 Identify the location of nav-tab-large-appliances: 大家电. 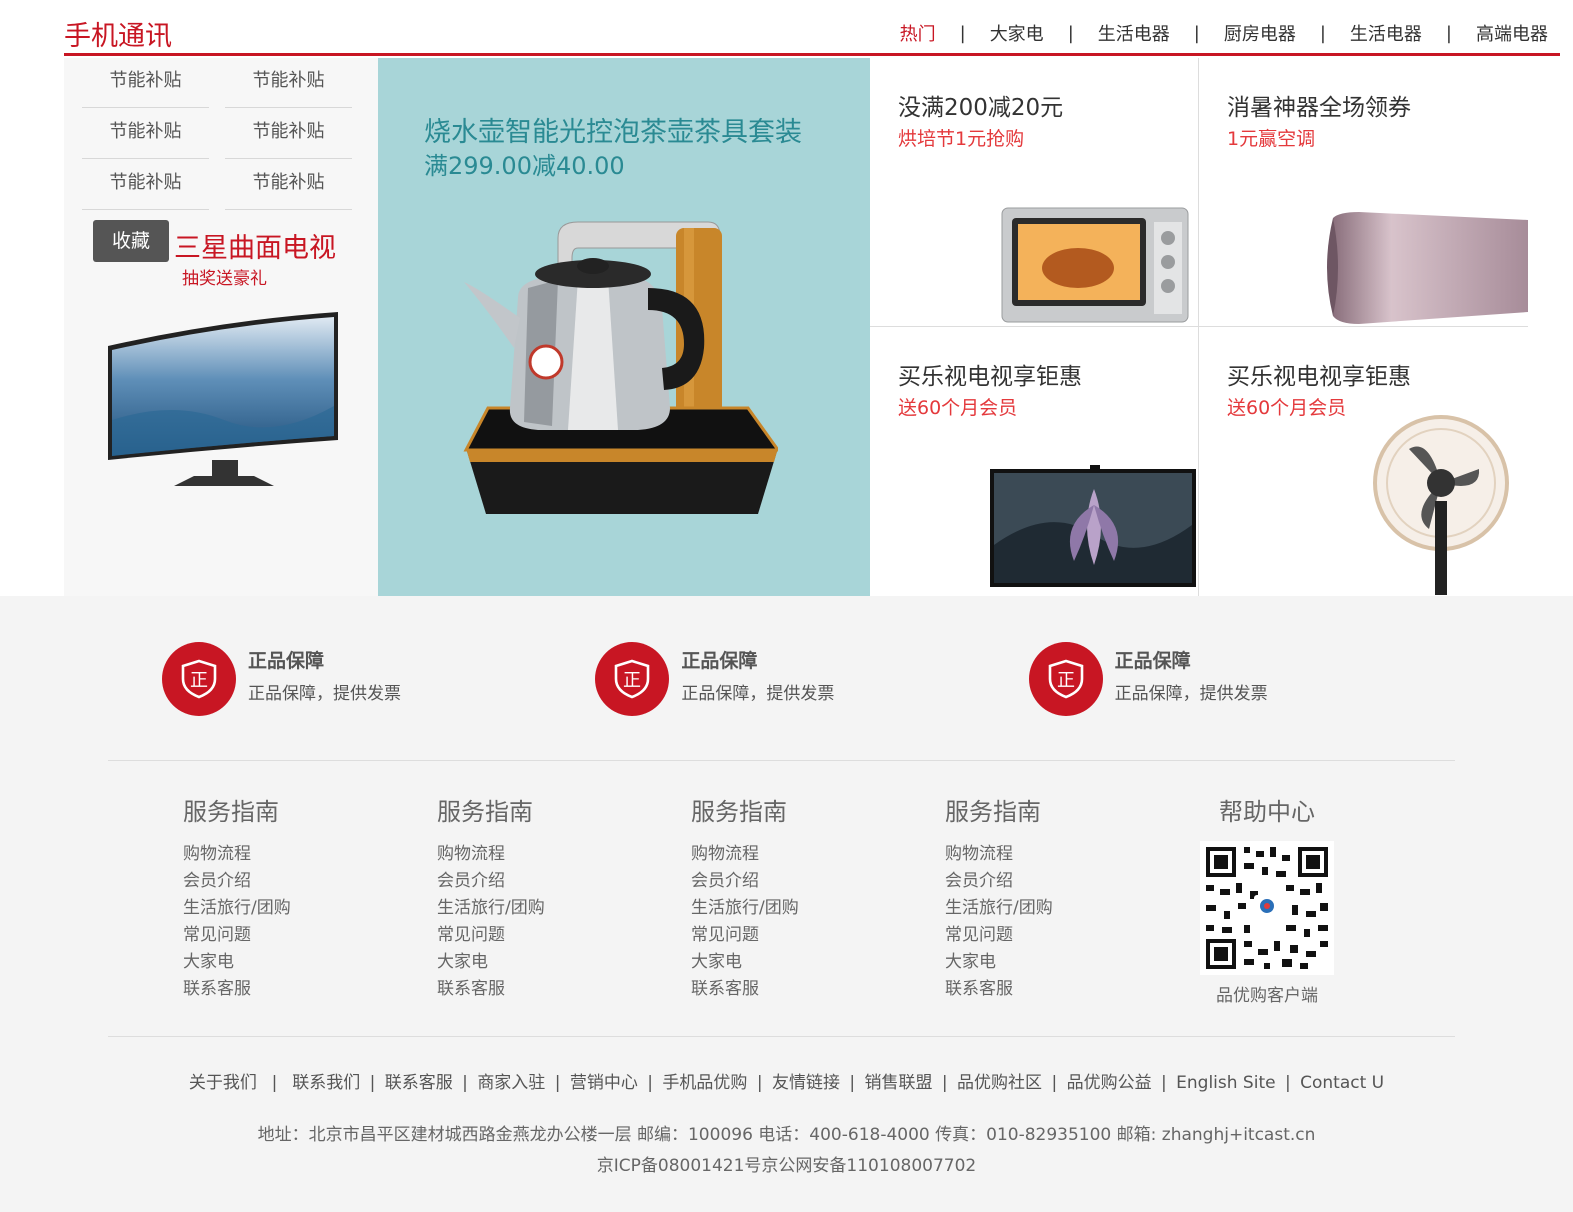
(1017, 33).